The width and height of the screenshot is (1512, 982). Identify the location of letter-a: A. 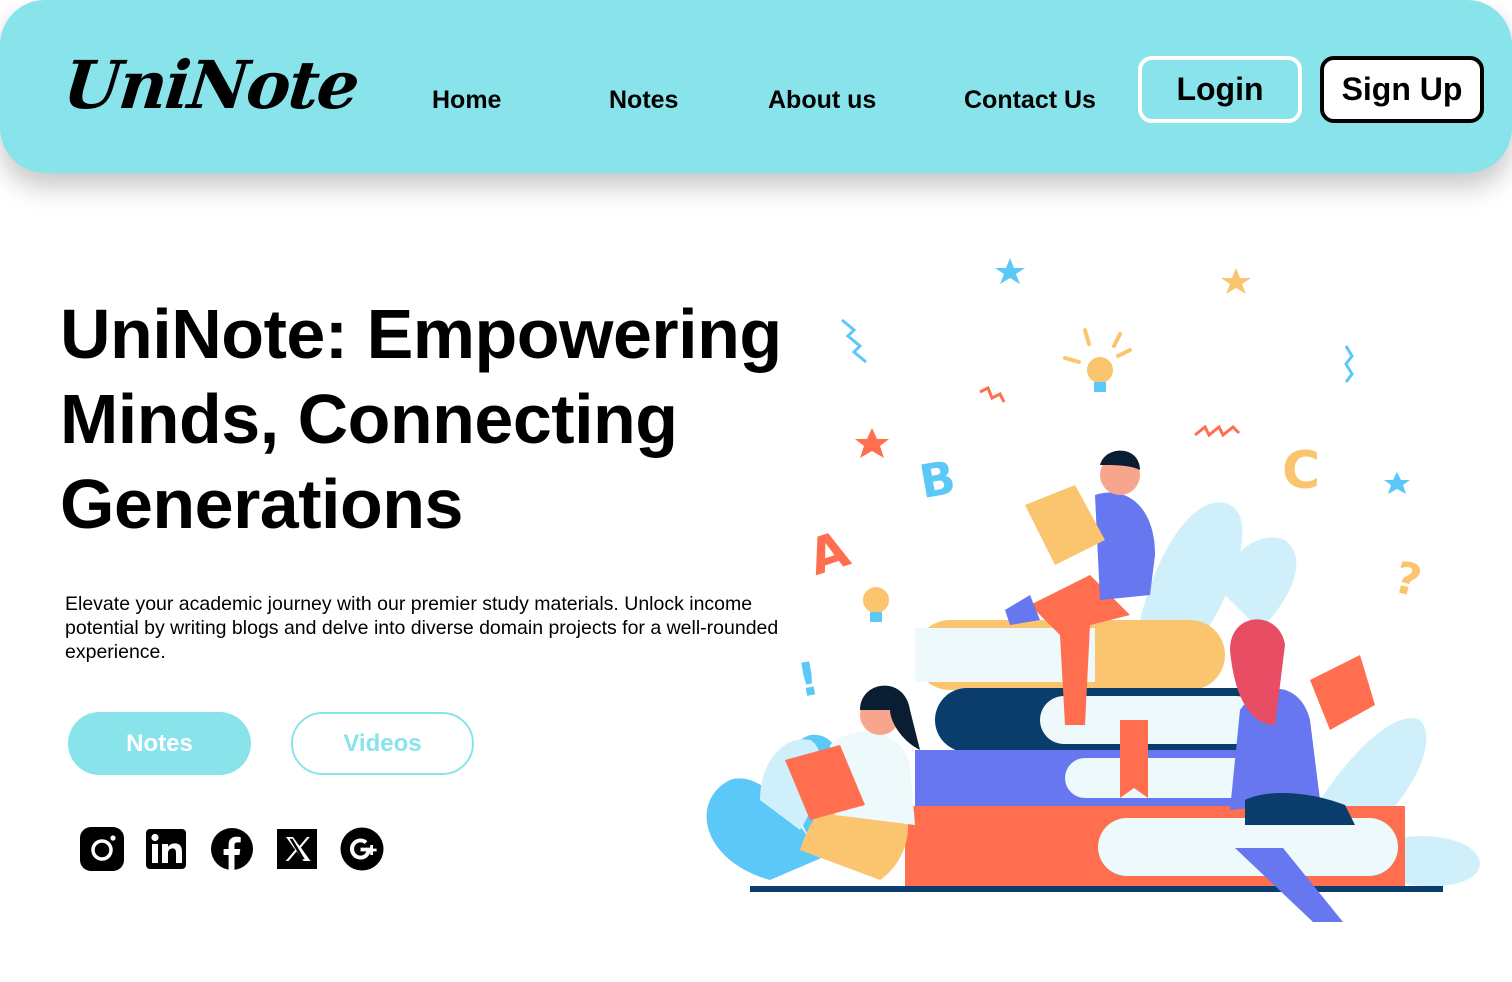
(828, 553).